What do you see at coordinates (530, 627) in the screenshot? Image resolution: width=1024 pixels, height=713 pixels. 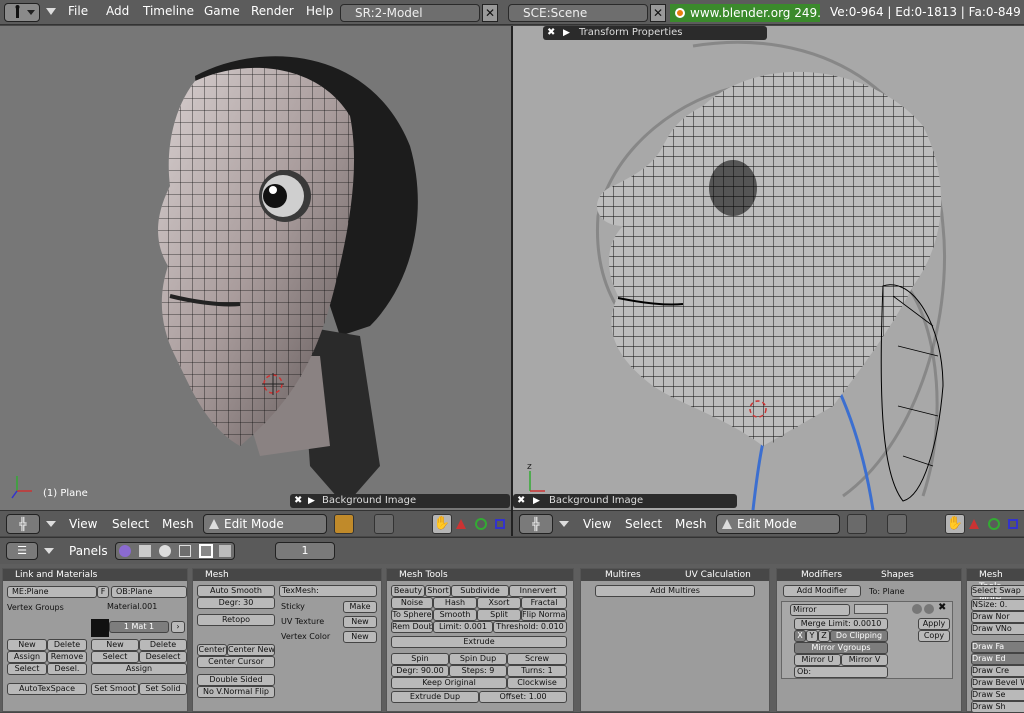 I see `threshold-field: Threshold: 0.010` at bounding box center [530, 627].